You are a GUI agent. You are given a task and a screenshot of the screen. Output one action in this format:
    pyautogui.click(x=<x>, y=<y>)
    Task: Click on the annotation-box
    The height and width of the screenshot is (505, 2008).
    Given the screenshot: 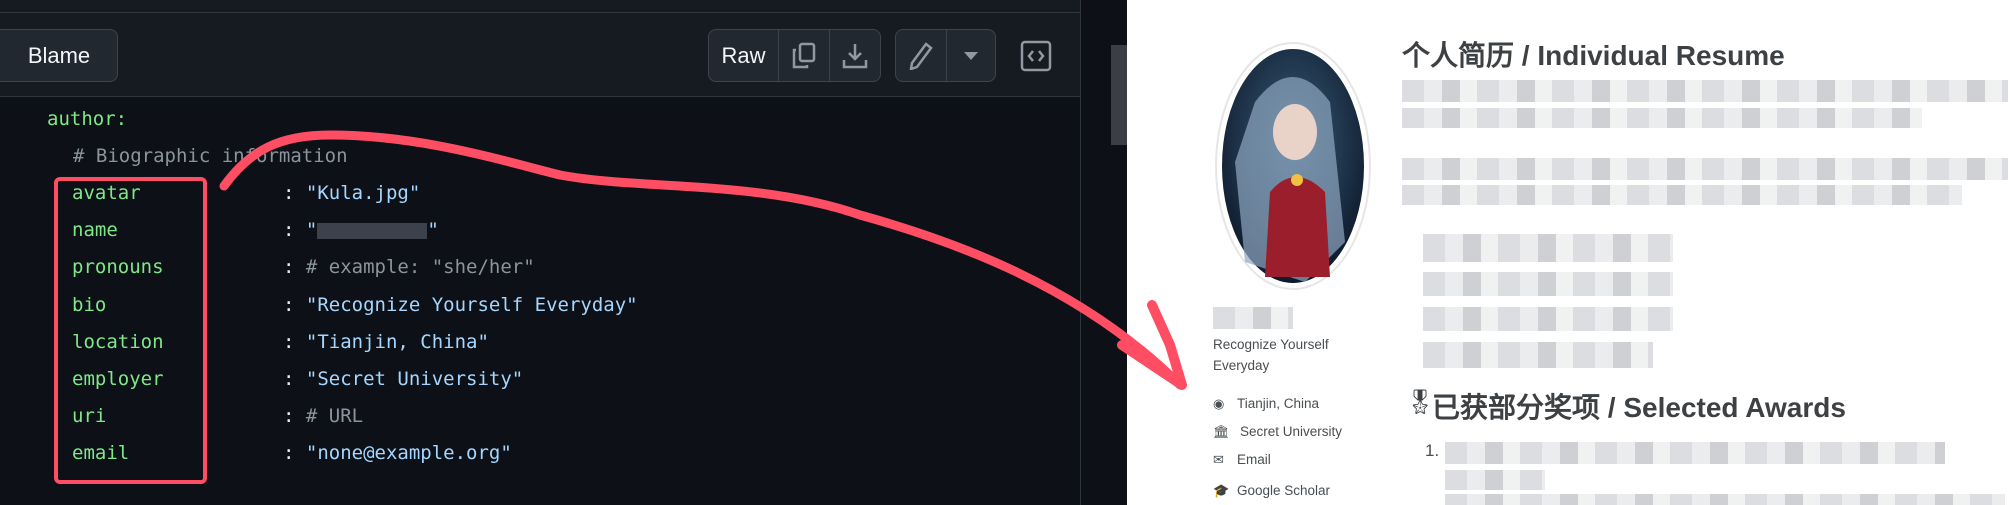 What is the action you would take?
    pyautogui.click(x=130, y=330)
    